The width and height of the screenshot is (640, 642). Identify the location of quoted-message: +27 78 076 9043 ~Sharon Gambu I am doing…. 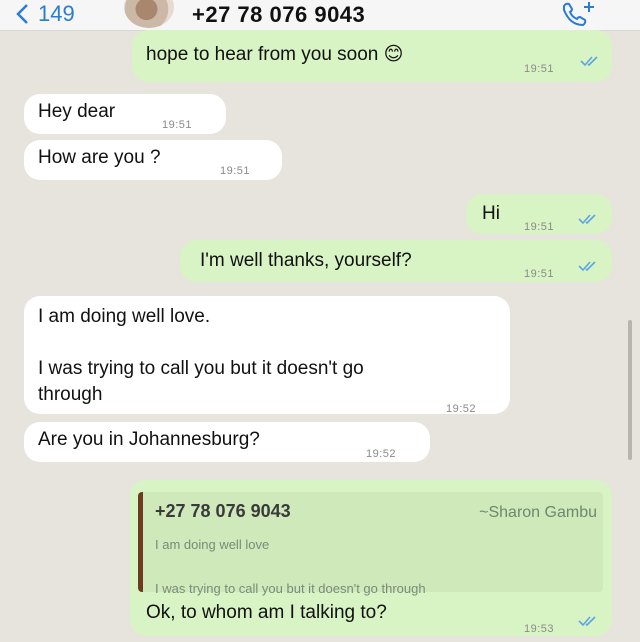
(370, 544).